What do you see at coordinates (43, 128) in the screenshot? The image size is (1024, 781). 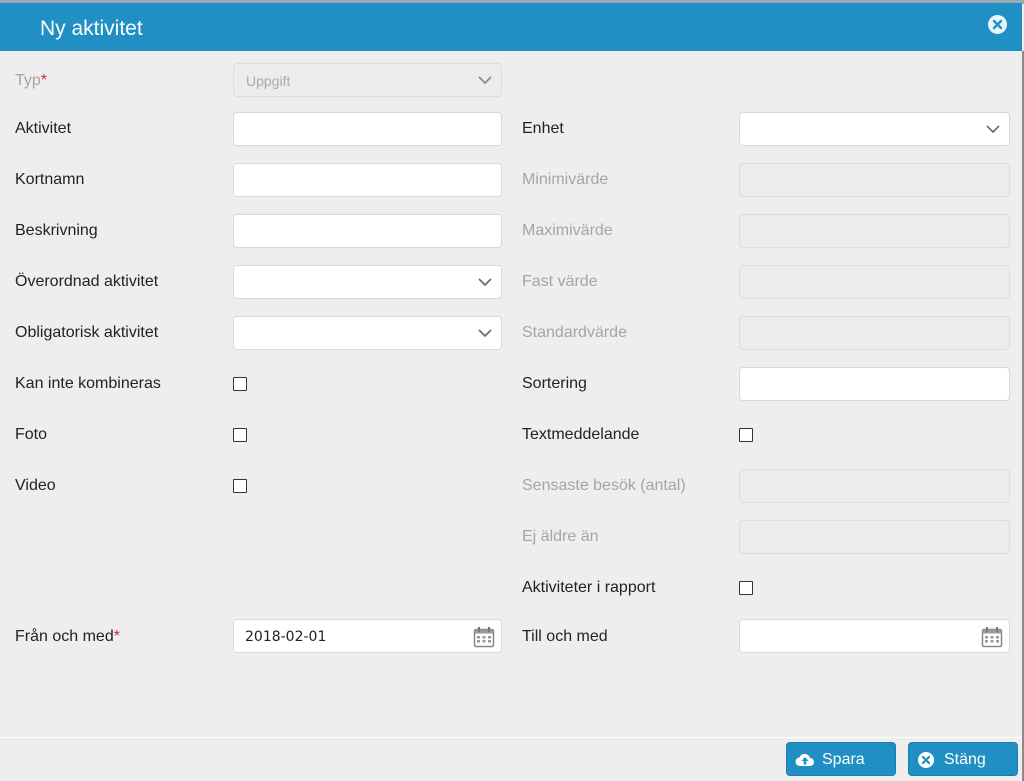 I see `aktivitet-label: Aktivitet` at bounding box center [43, 128].